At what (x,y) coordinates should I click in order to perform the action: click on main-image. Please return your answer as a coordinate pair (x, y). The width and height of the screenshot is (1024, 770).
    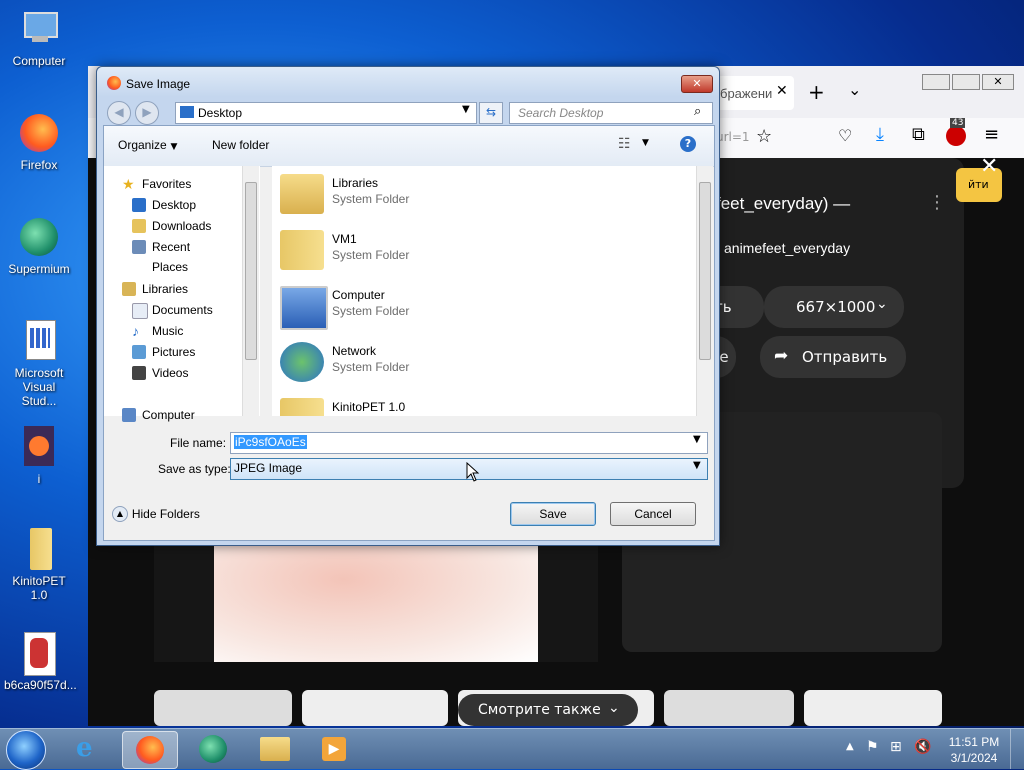
    Looking at the image, I should click on (376, 603).